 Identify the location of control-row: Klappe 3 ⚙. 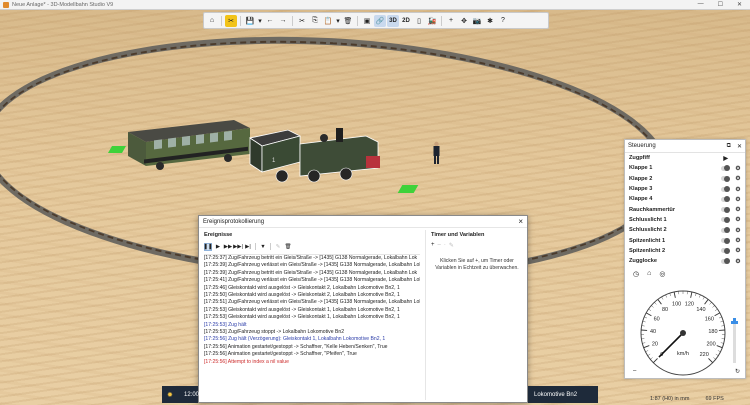
(685, 189).